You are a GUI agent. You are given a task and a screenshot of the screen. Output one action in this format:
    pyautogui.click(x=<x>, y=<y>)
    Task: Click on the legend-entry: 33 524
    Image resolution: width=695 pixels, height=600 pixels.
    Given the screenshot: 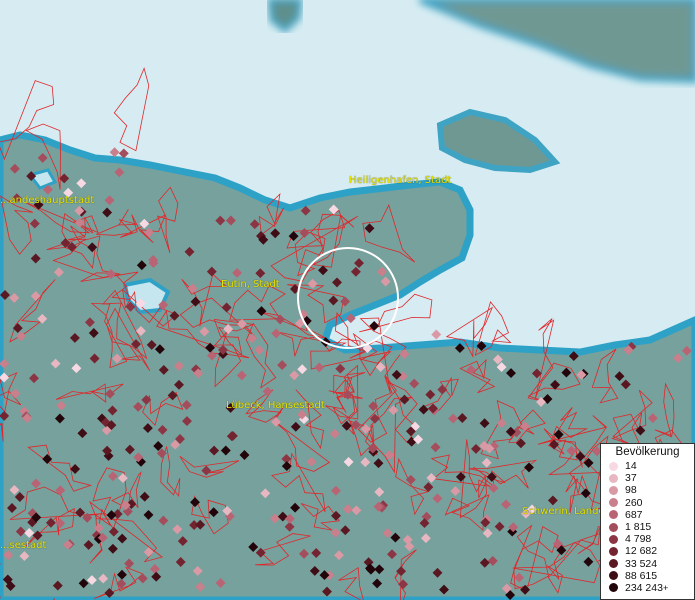 What is the action you would take?
    pyautogui.click(x=647, y=564)
    